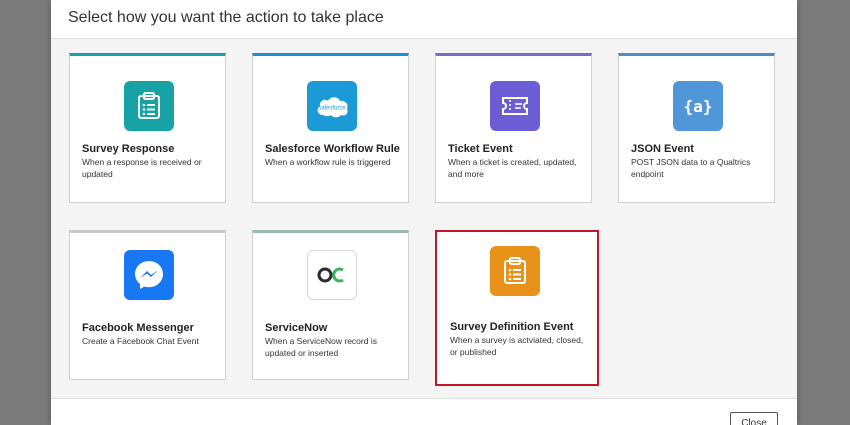  I want to click on json-icon-glyph: {a}, so click(698, 106).